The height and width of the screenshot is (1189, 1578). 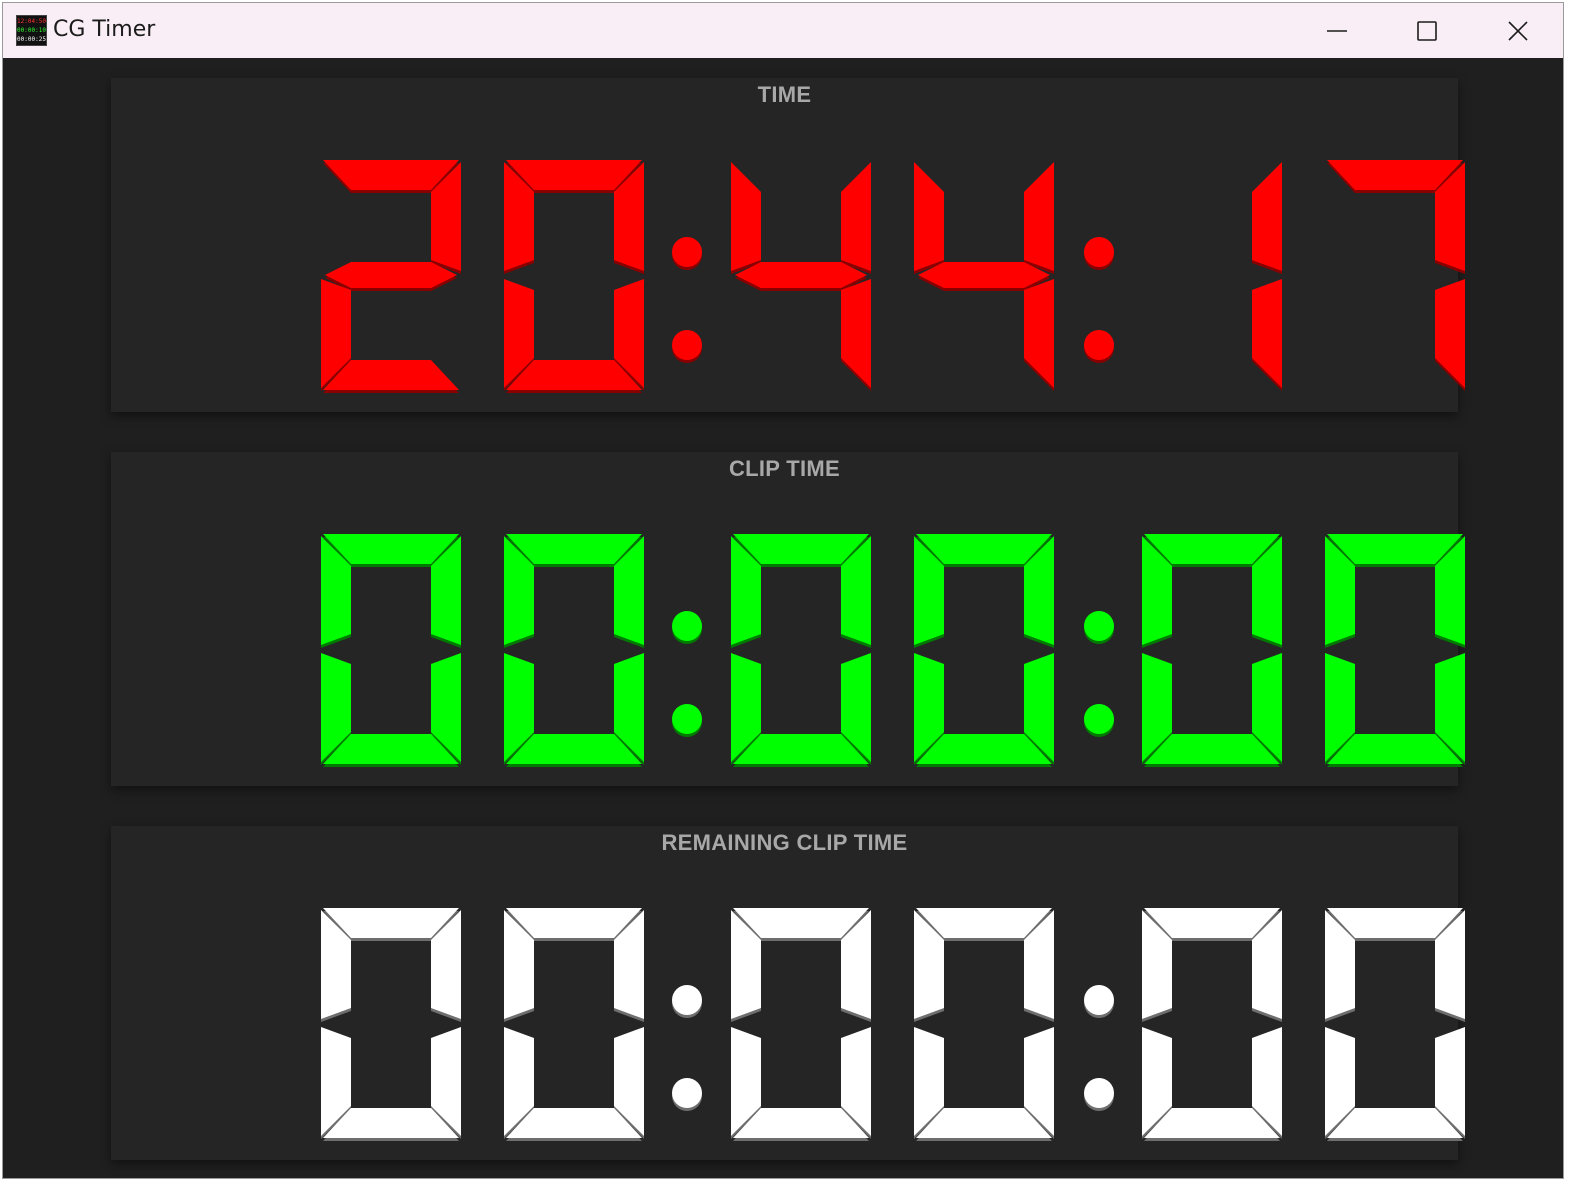 What do you see at coordinates (783, 30) in the screenshot?
I see `title-bar: 12:04:50 00:00:10 00:00:25 CG Timer` at bounding box center [783, 30].